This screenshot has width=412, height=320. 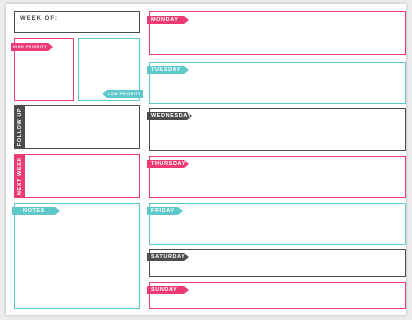 What do you see at coordinates (169, 116) in the screenshot?
I see `day-tag-wednesday: WEDNESDAY` at bounding box center [169, 116].